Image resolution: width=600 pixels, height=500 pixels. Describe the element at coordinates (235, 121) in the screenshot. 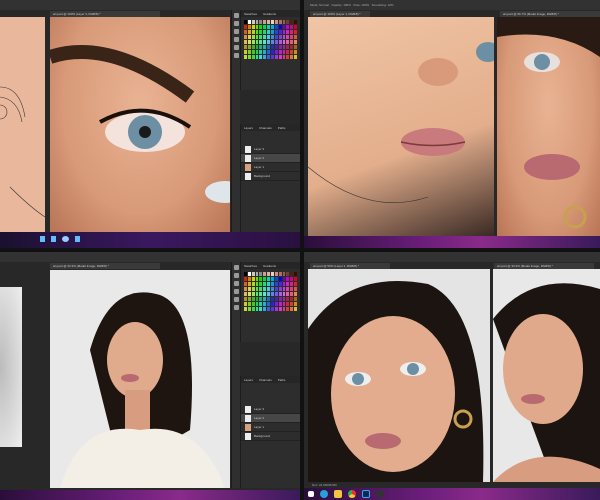

I see `toolbox` at that location.